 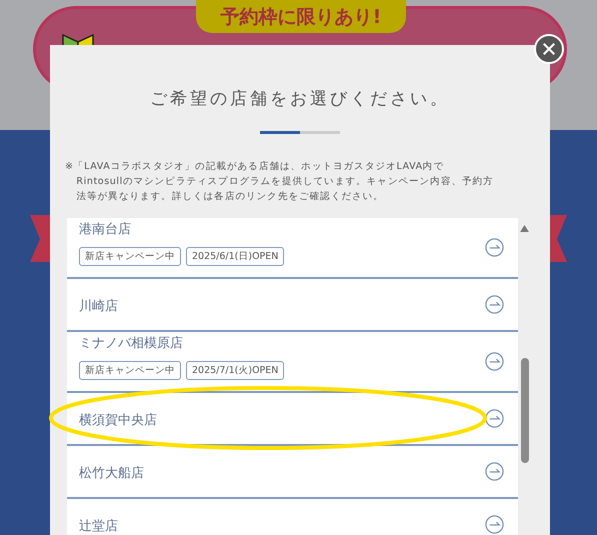 What do you see at coordinates (235, 370) in the screenshot?
I see `store-tag: 2025/7/1(火)OPEN` at bounding box center [235, 370].